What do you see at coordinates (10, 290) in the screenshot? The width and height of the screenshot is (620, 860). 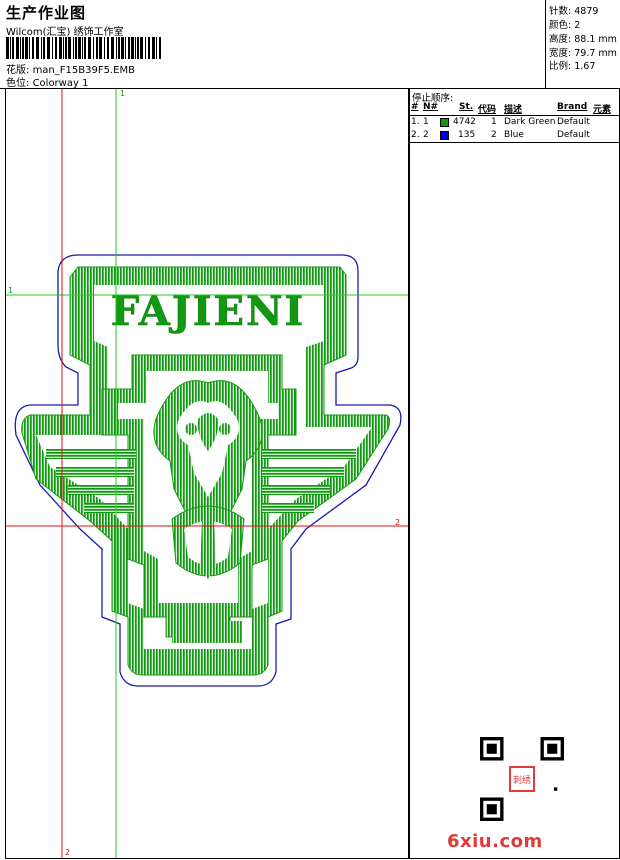 I see `guide-label-green-left: 1` at bounding box center [10, 290].